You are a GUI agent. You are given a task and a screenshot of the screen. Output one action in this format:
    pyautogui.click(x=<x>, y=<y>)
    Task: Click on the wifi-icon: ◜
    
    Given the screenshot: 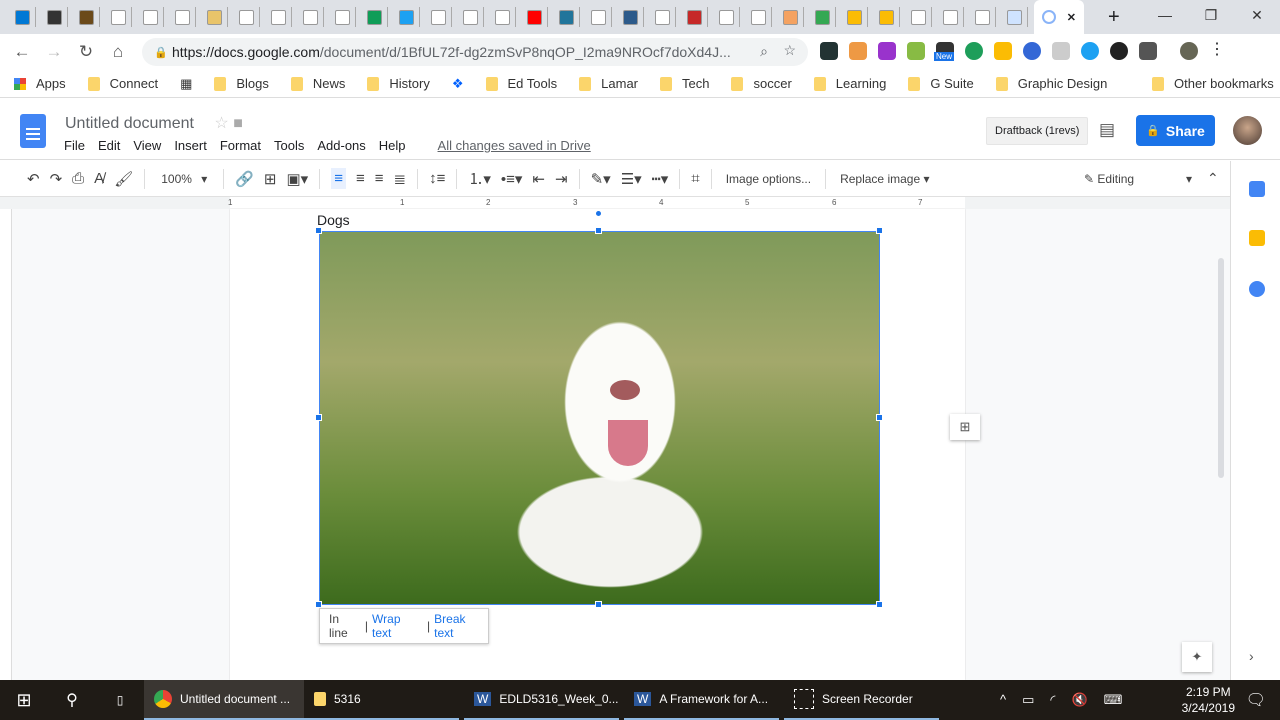 What is the action you would take?
    pyautogui.click(x=1052, y=700)
    